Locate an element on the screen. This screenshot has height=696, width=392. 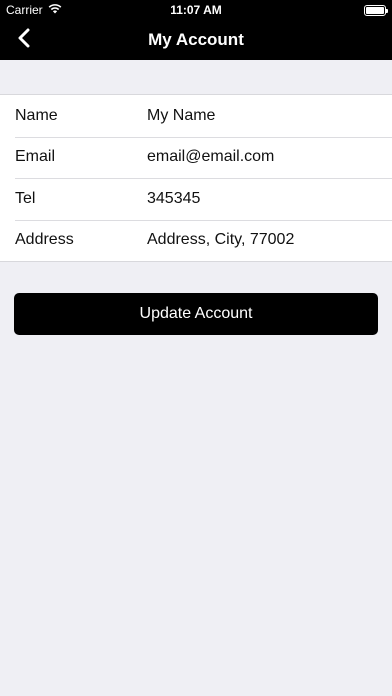
navigation-bar: My Account is located at coordinates (196, 40).